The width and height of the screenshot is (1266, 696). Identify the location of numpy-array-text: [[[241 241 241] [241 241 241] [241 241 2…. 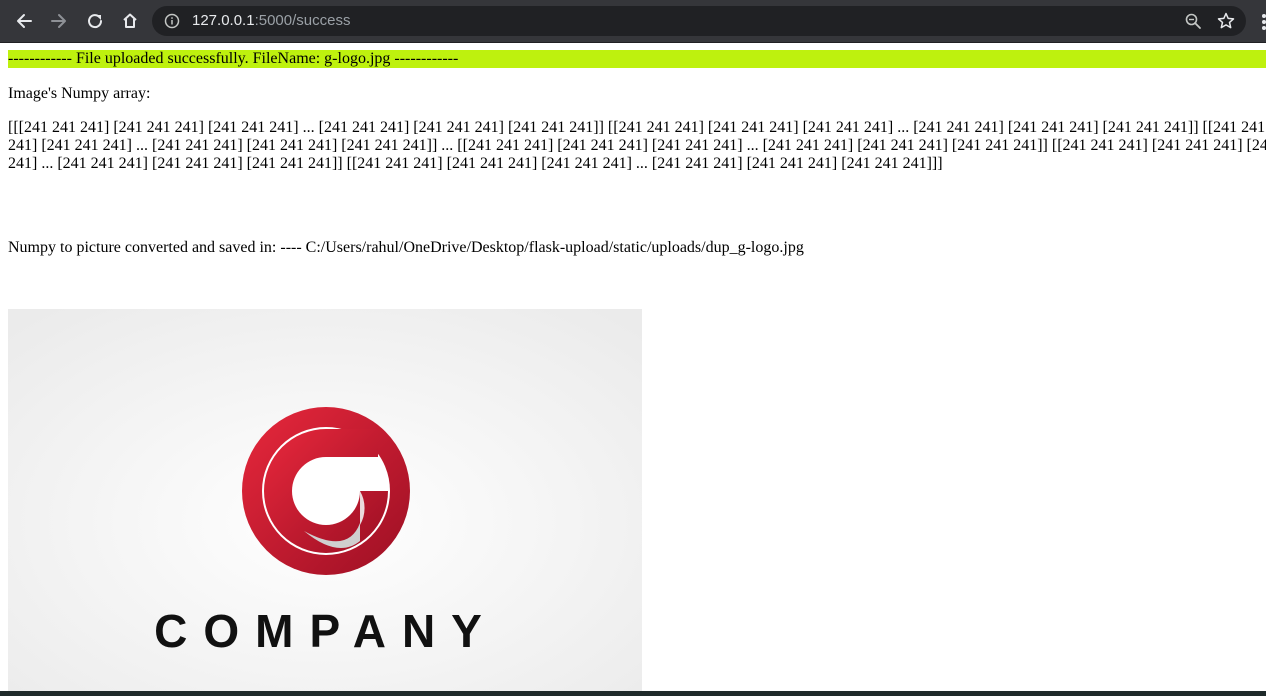
(637, 147).